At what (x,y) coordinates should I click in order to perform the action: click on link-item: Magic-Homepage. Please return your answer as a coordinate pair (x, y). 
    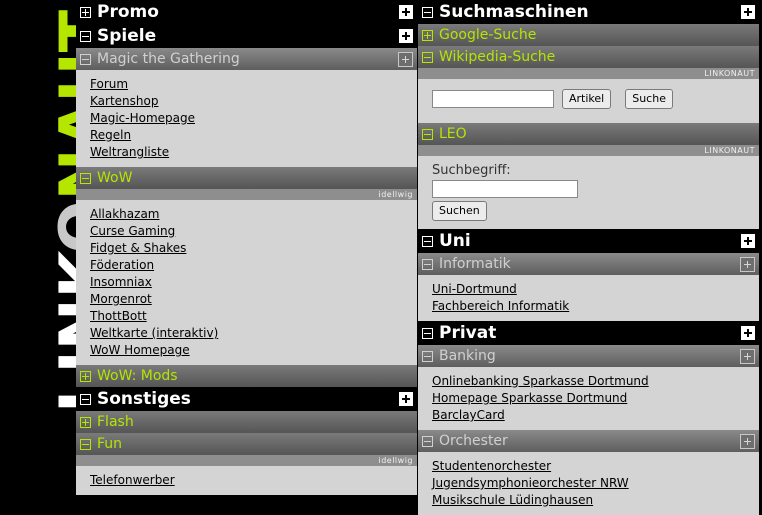
    Looking at the image, I should click on (253, 118).